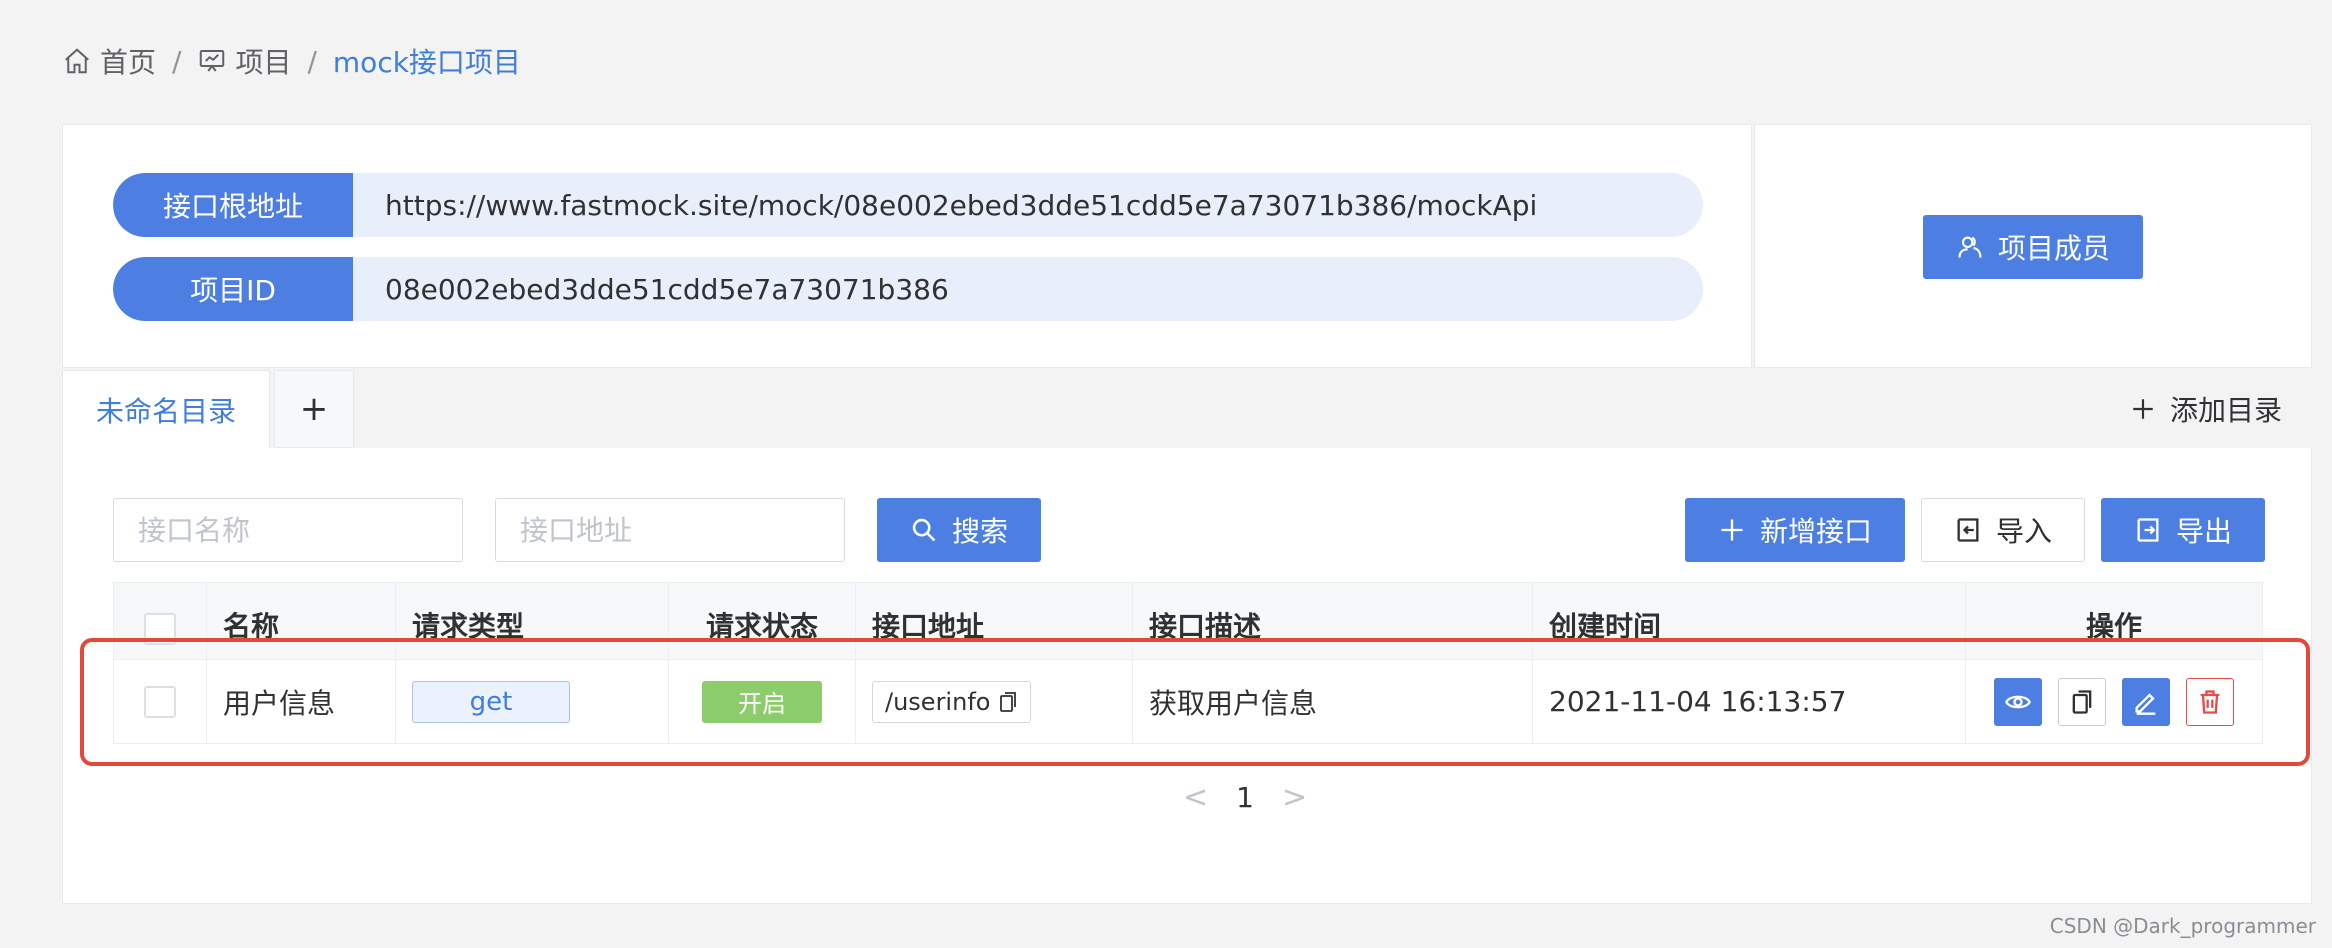 Image resolution: width=2332 pixels, height=948 pixels. I want to click on header-type: 请求类型, so click(532, 621).